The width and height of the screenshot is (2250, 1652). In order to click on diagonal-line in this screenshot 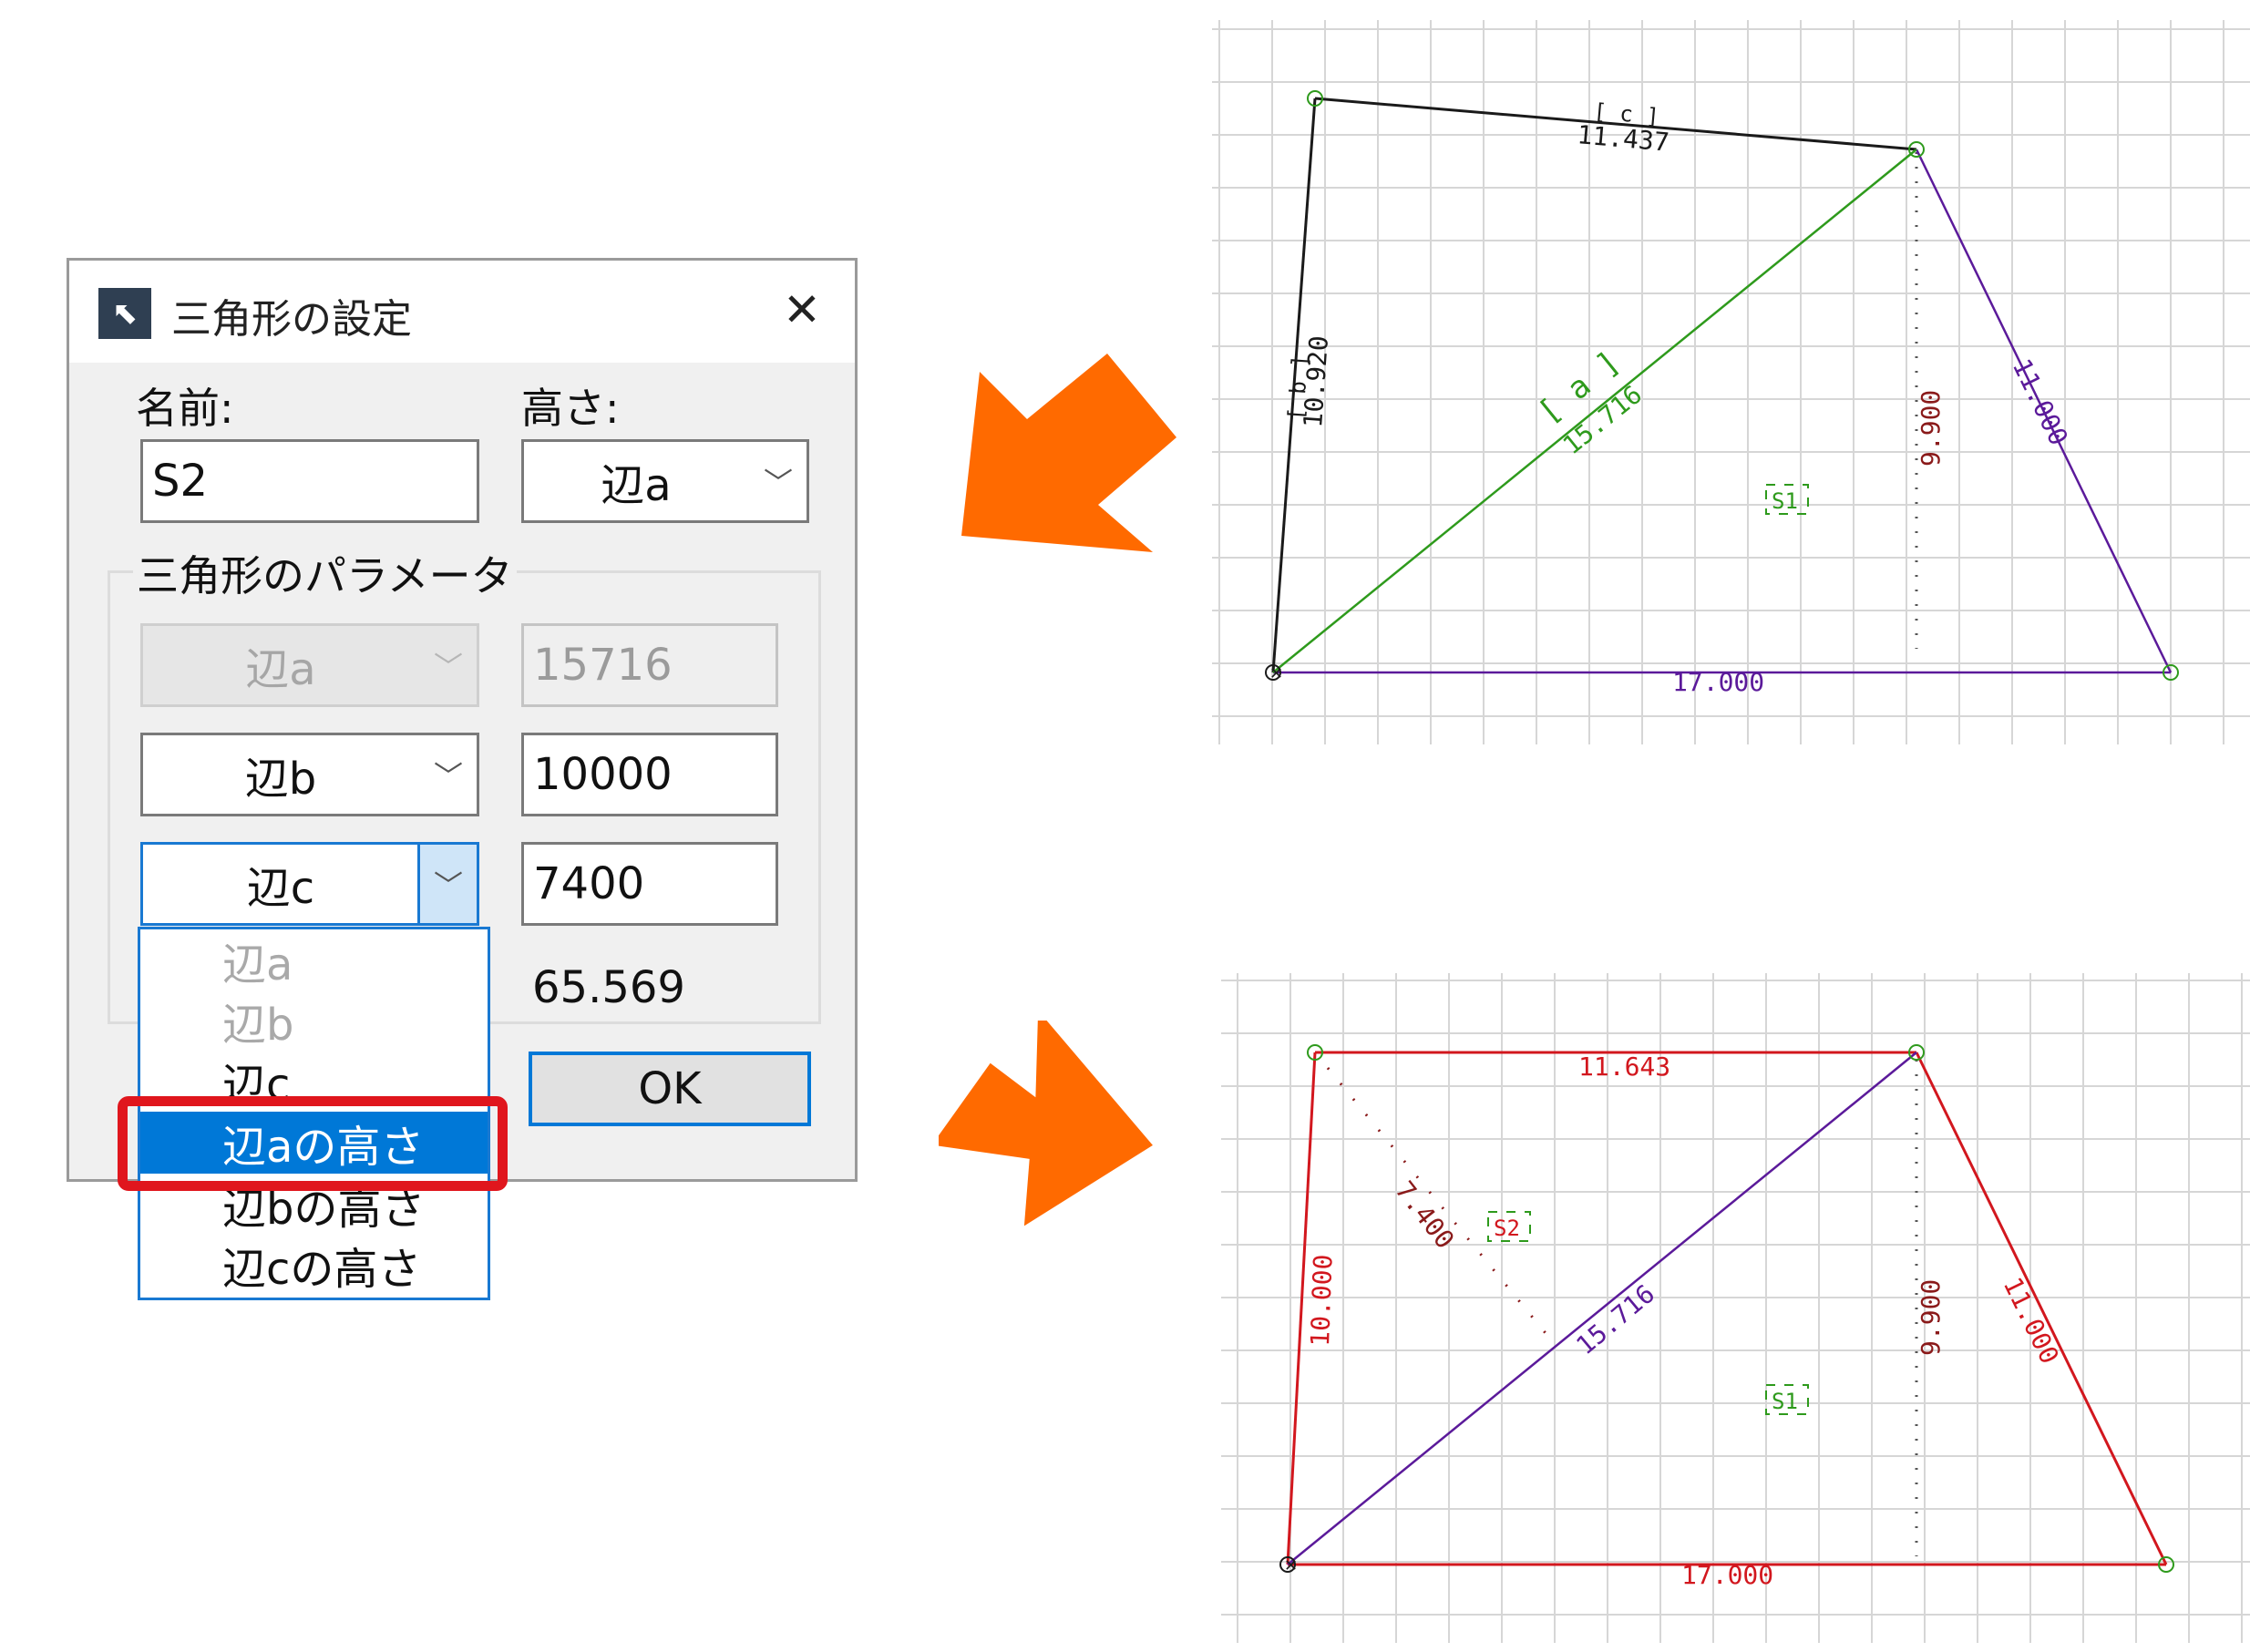, I will do `click(1602, 1308)`.